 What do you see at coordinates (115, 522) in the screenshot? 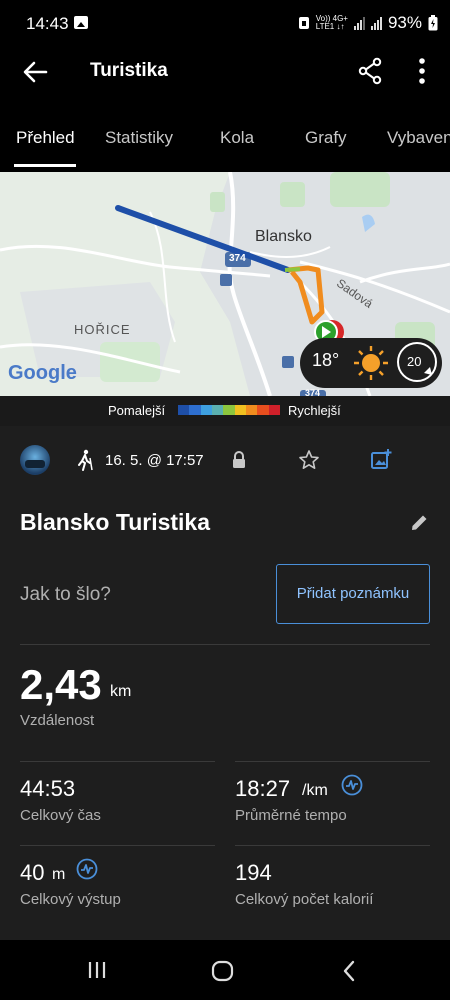
I see `activity-title: Blansko Turistika` at bounding box center [115, 522].